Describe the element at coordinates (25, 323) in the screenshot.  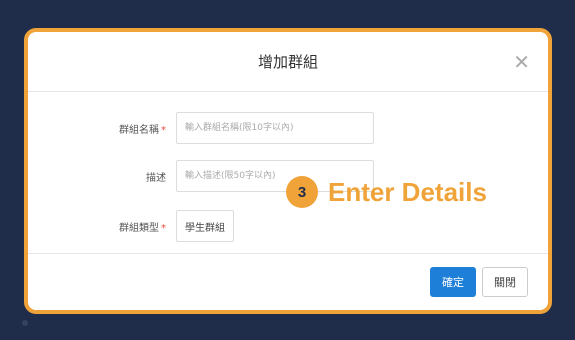
I see `background-dot` at that location.